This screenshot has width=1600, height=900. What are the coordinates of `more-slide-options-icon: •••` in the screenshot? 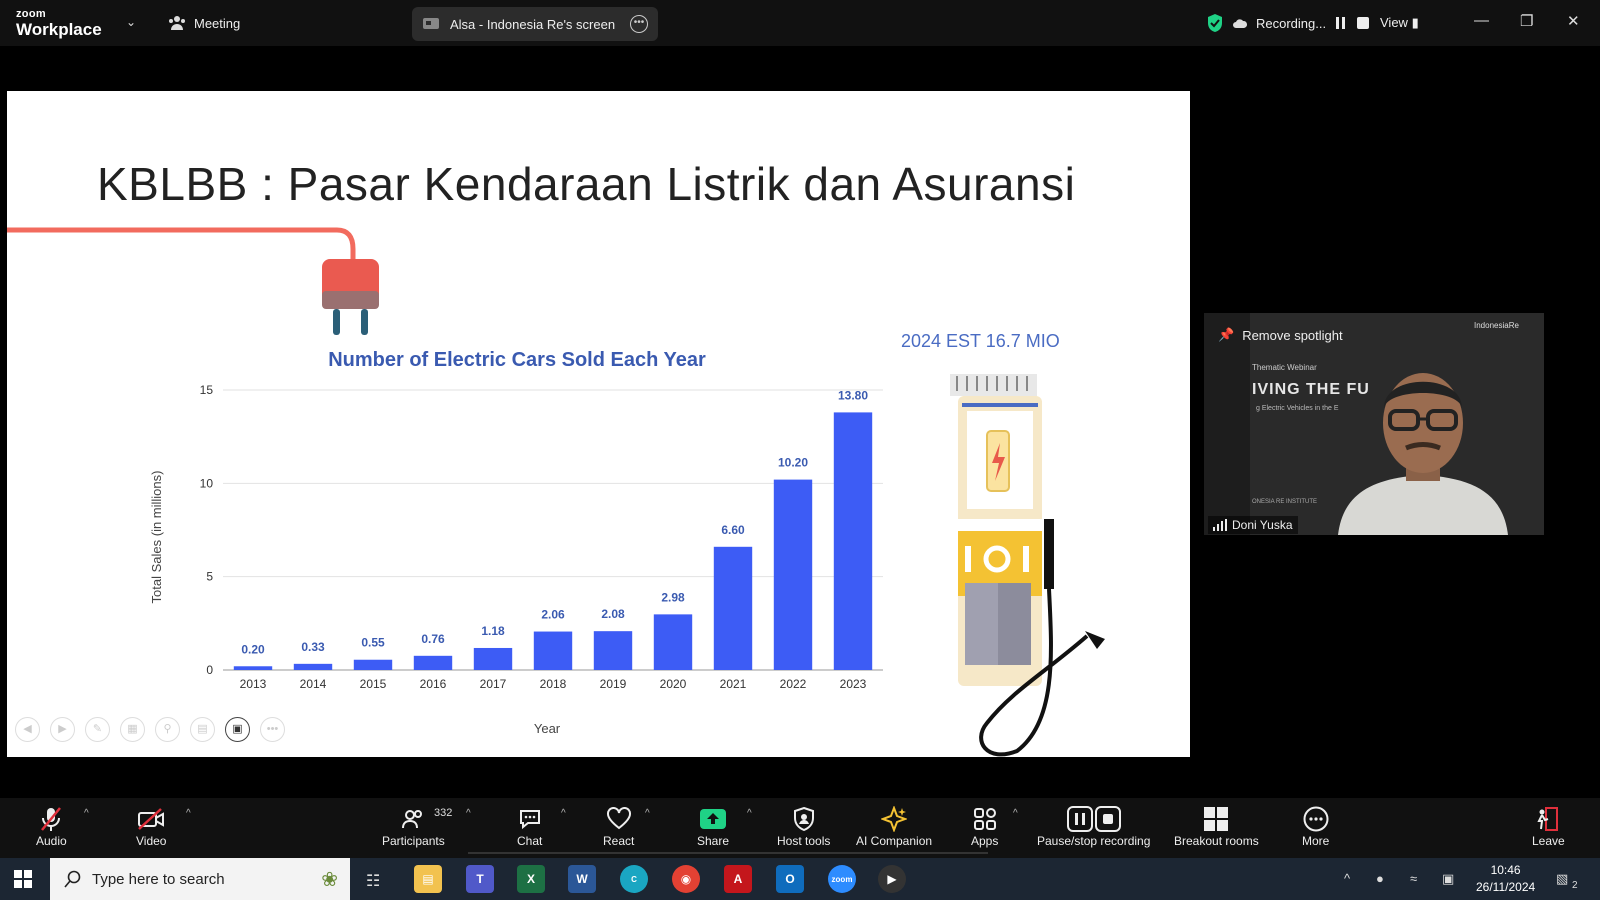 It's located at (272, 729).